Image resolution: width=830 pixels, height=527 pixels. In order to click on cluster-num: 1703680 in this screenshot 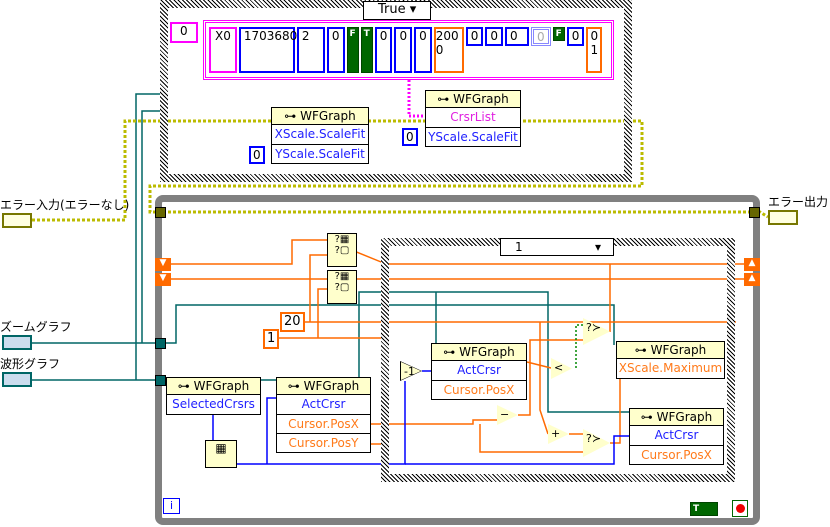, I will do `click(267, 50)`.